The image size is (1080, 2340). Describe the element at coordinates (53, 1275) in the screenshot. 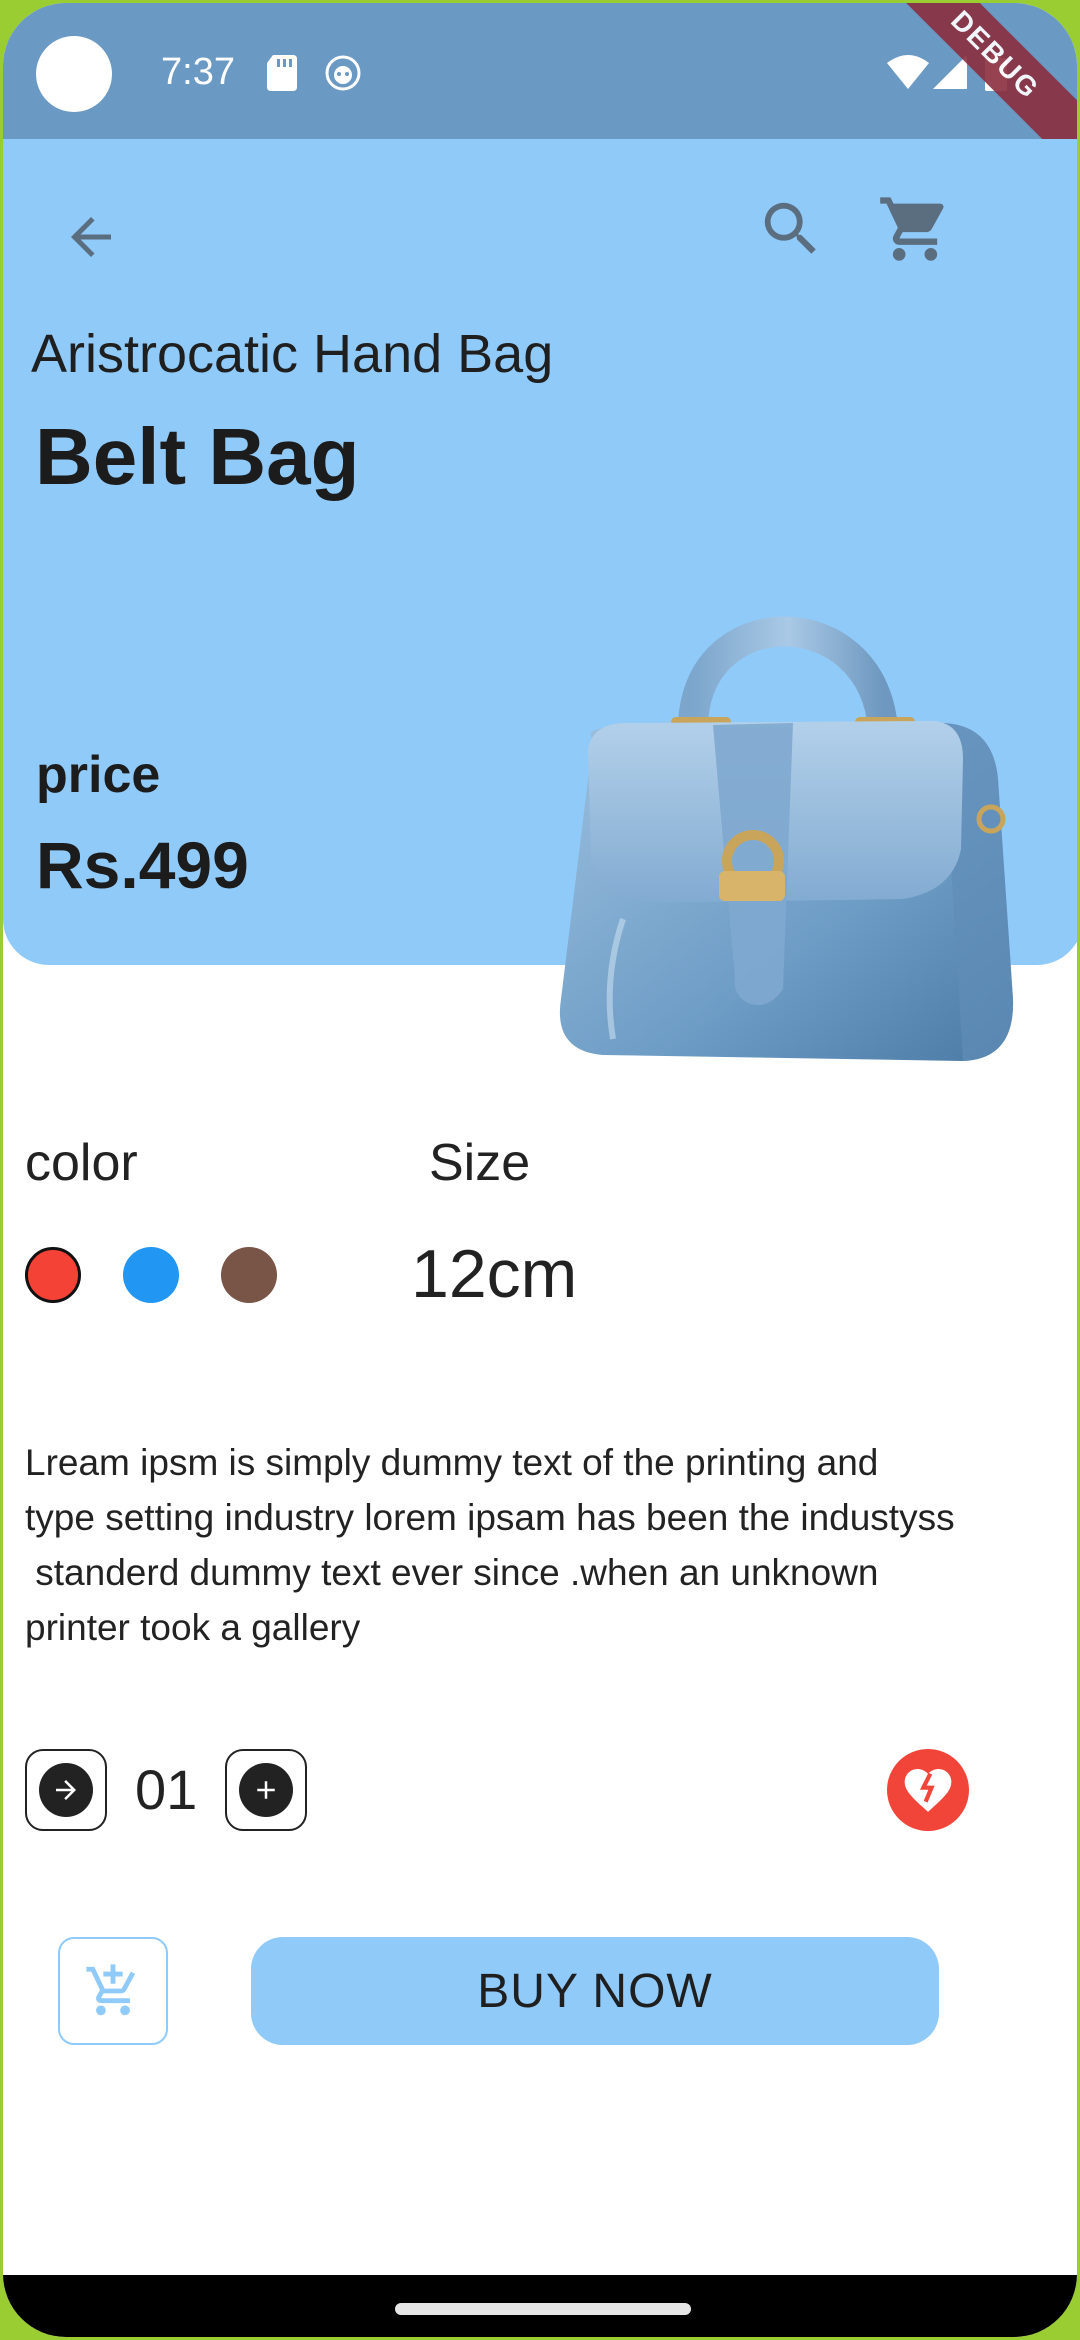

I see `color-swatch-red` at that location.